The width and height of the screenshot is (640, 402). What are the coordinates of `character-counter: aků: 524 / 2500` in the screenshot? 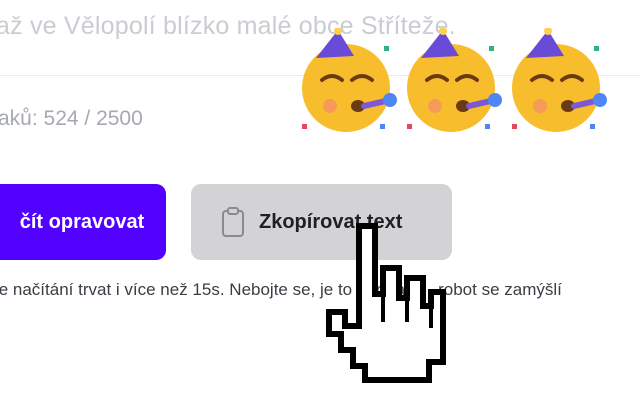 It's located at (71, 118).